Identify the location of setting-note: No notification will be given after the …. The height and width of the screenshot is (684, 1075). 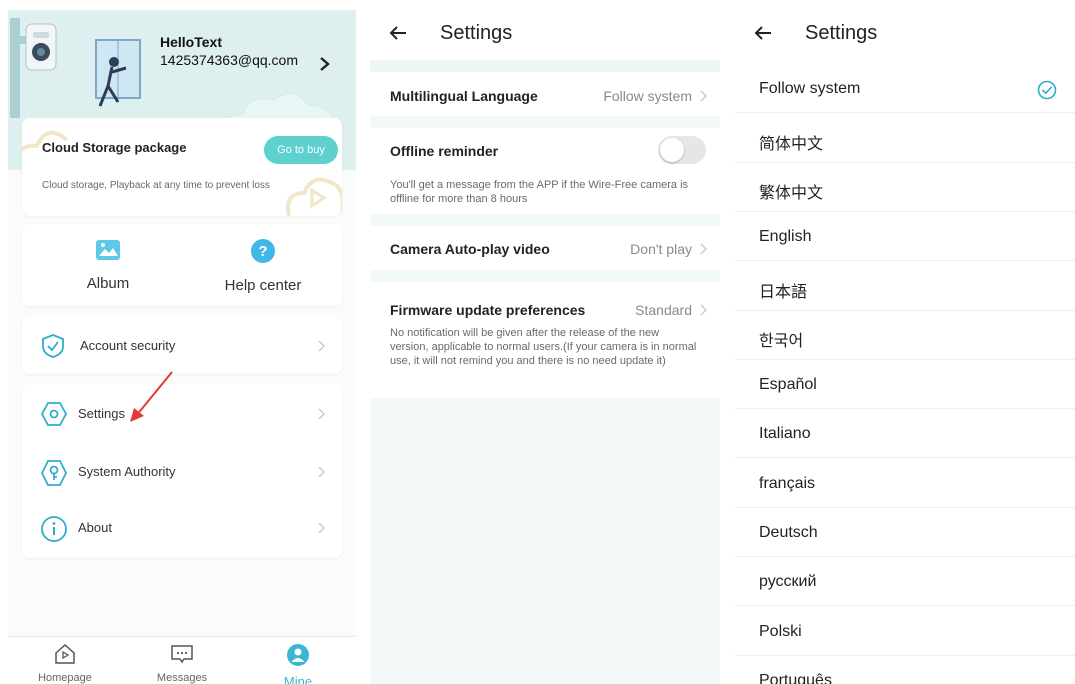
(543, 347).